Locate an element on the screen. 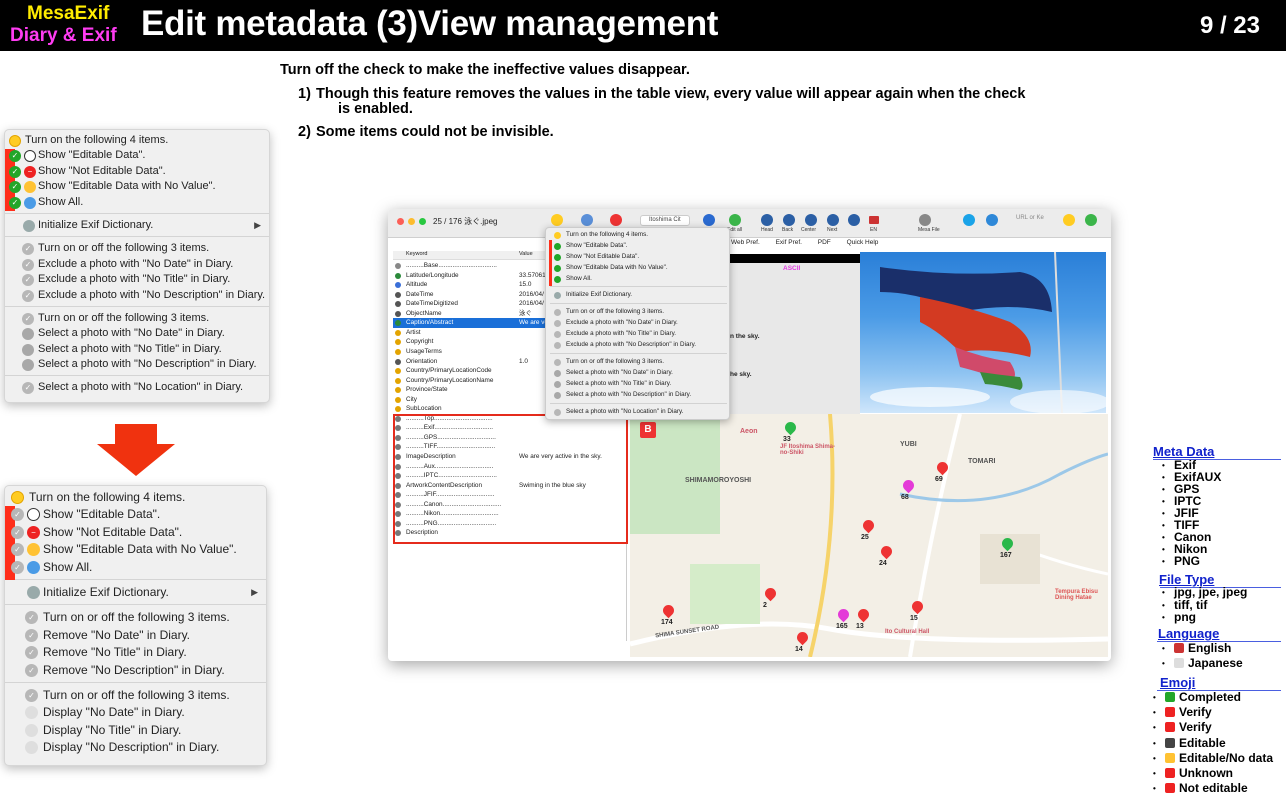 This screenshot has width=1286, height=804. column-keyword: Keyword is located at coordinates (416, 254).